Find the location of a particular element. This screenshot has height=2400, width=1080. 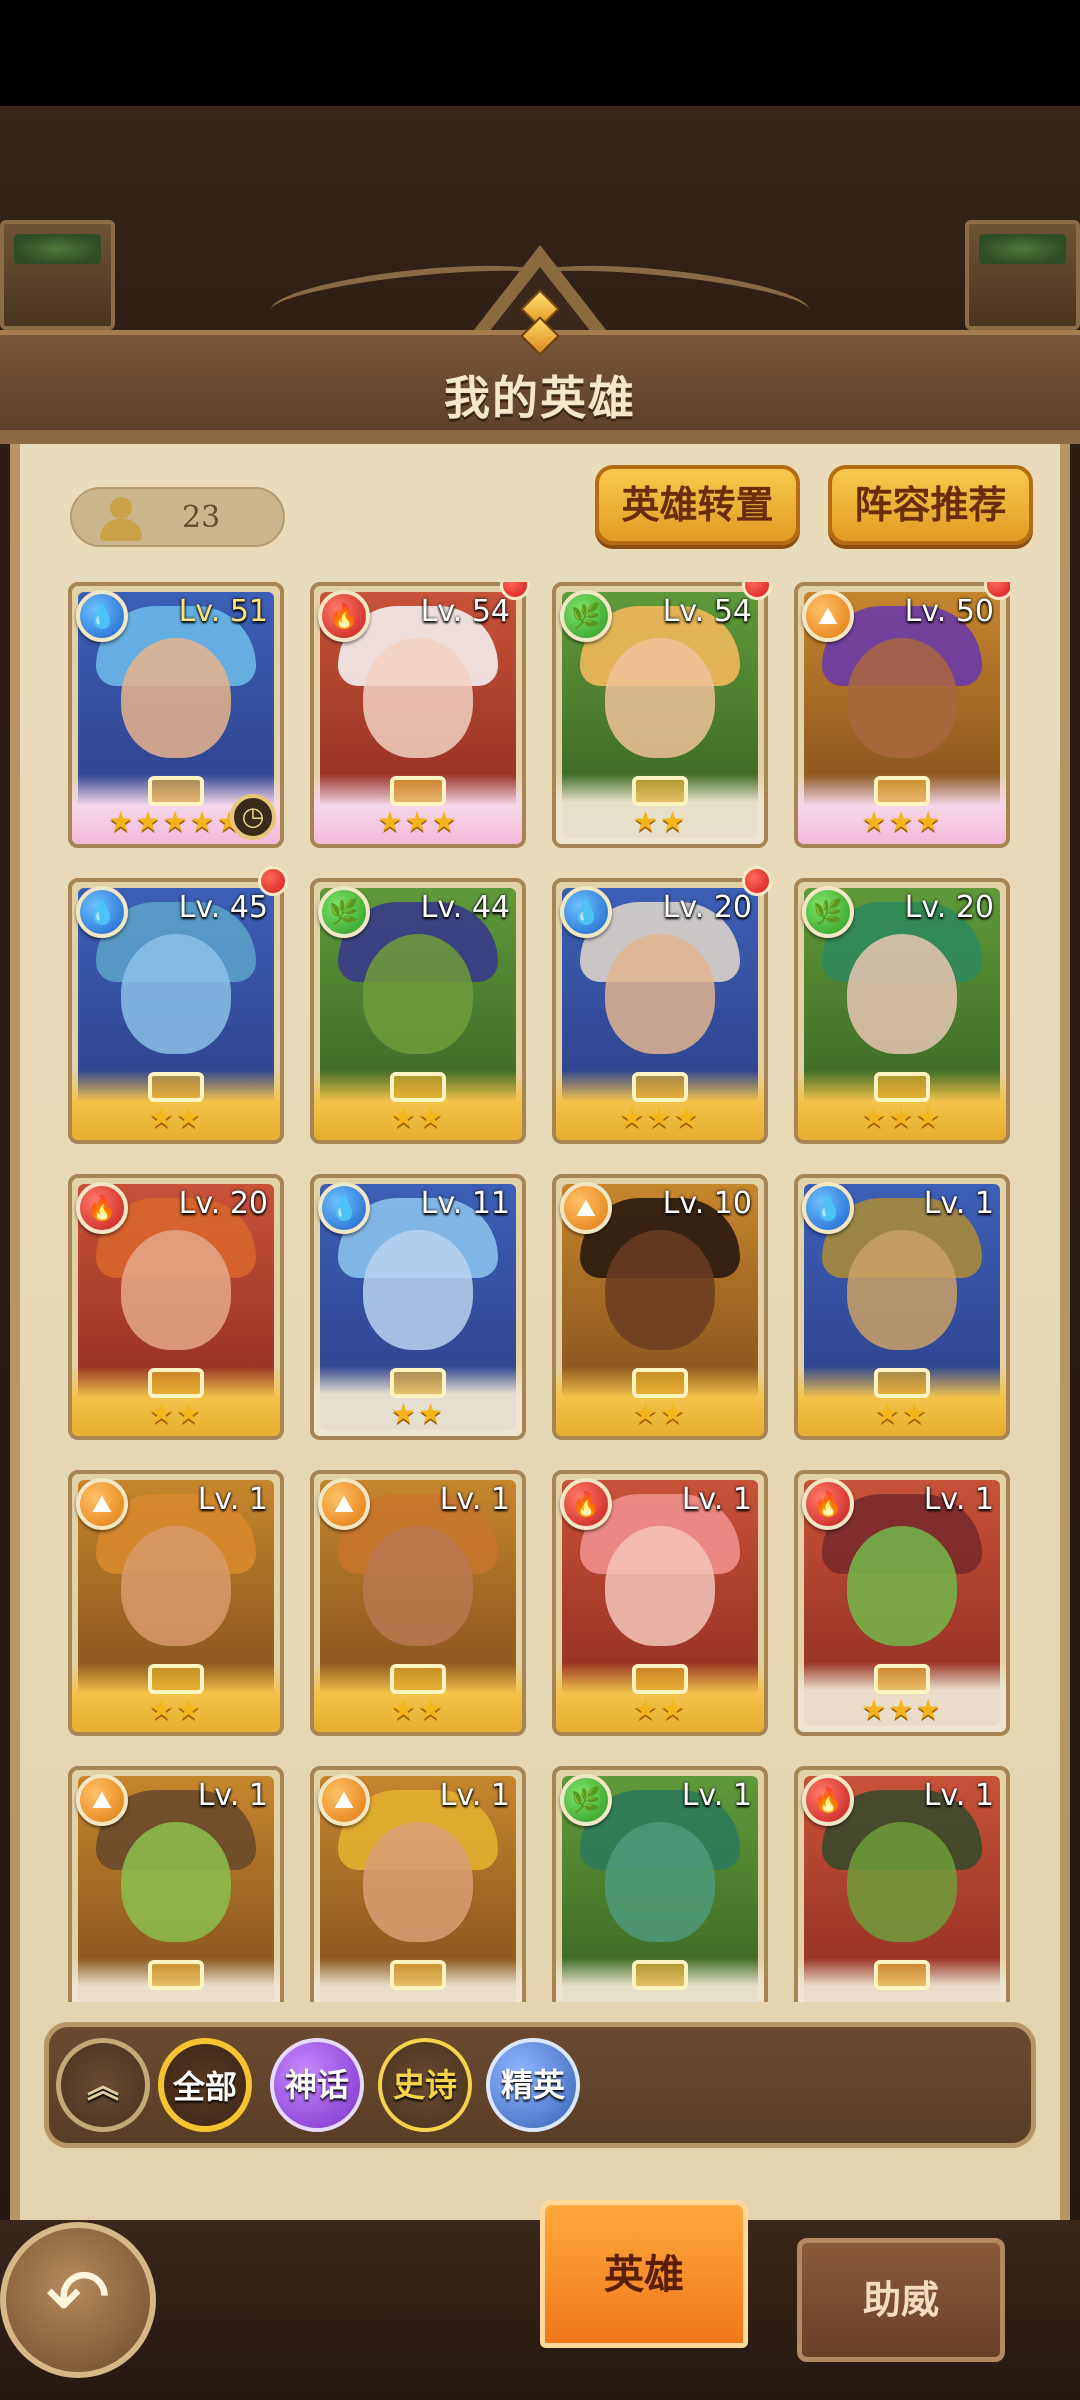

hero-card: ★★★ Lv. 20 🌿 is located at coordinates (902, 1011).